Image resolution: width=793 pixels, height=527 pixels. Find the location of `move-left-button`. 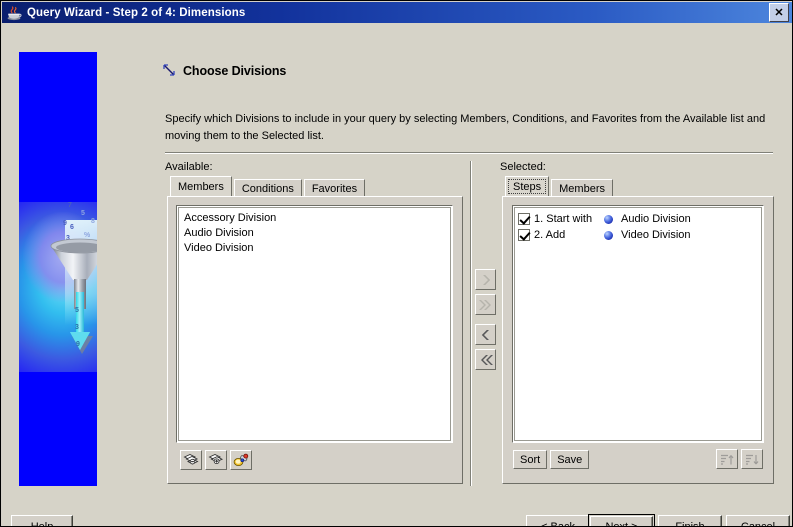

move-left-button is located at coordinates (485, 334).